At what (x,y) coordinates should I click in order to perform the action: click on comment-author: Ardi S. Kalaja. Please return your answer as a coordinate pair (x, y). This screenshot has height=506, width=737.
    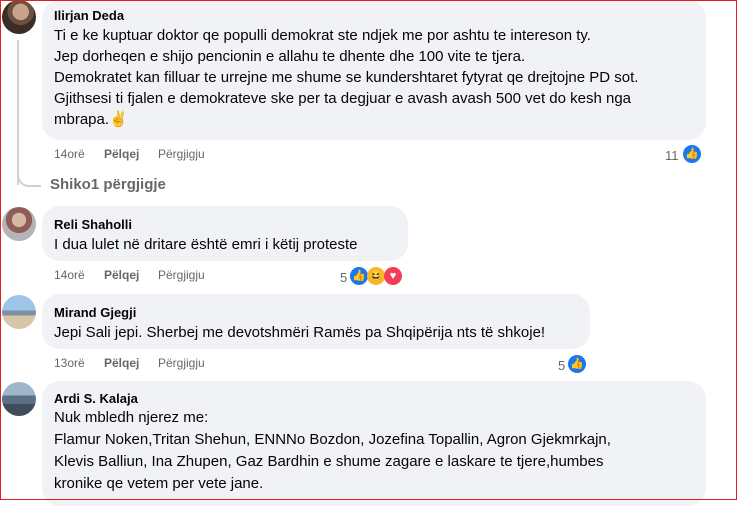
    Looking at the image, I should click on (96, 398).